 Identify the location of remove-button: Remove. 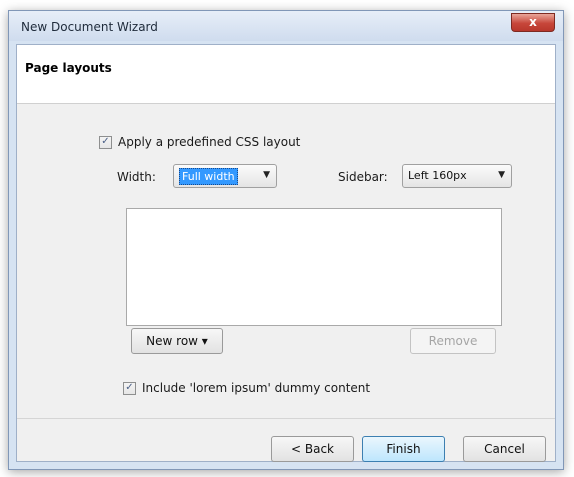
(453, 341).